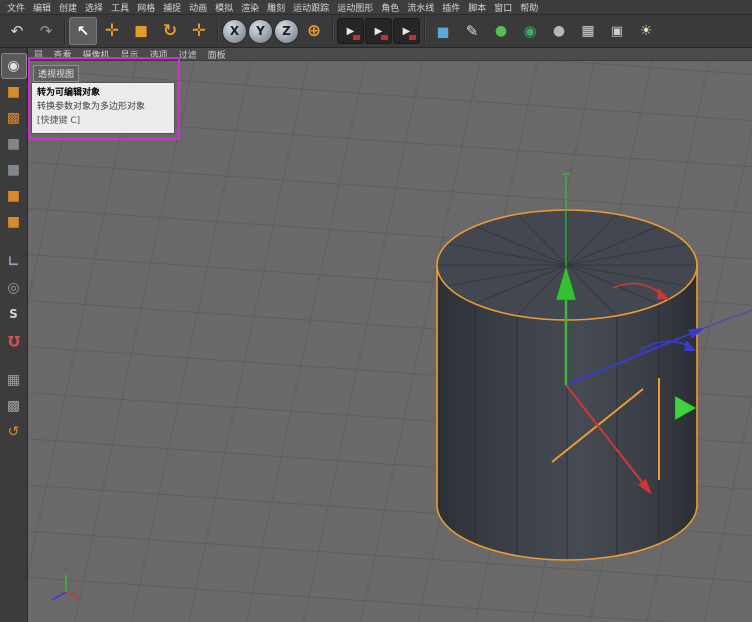  I want to click on menu-sculpt: 雕刻, so click(276, 7).